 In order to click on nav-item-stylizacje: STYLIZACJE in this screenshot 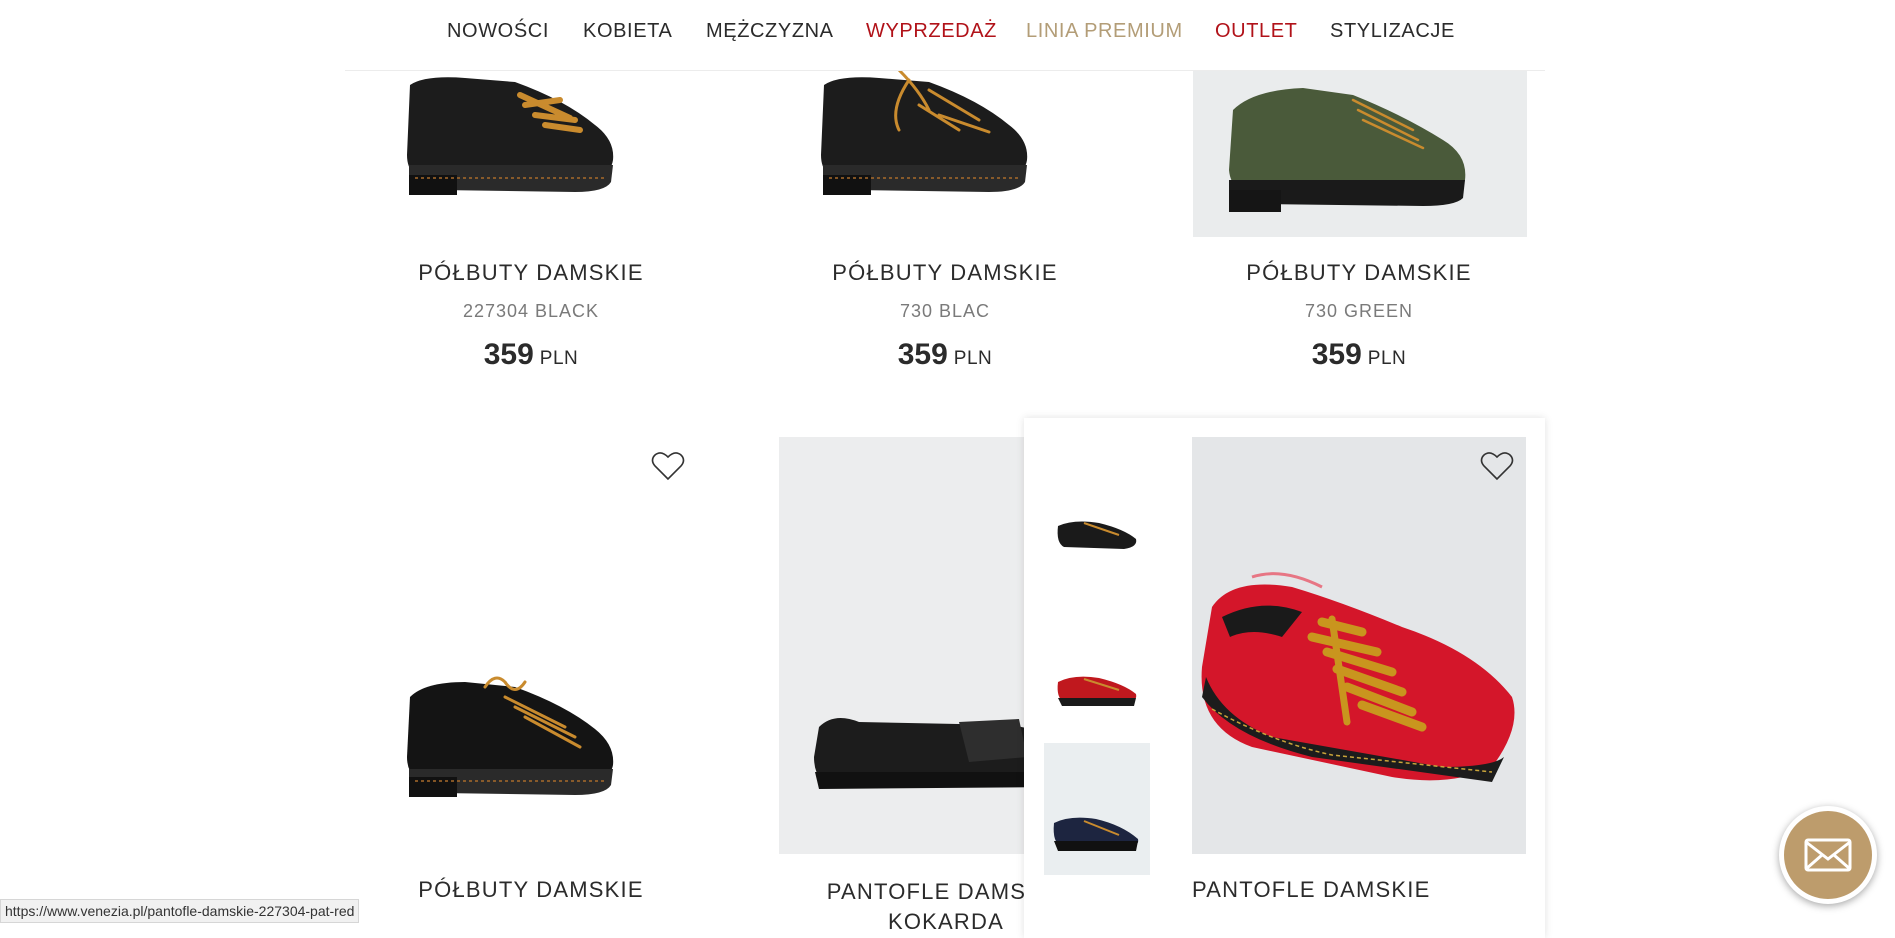, I will do `click(1392, 31)`.